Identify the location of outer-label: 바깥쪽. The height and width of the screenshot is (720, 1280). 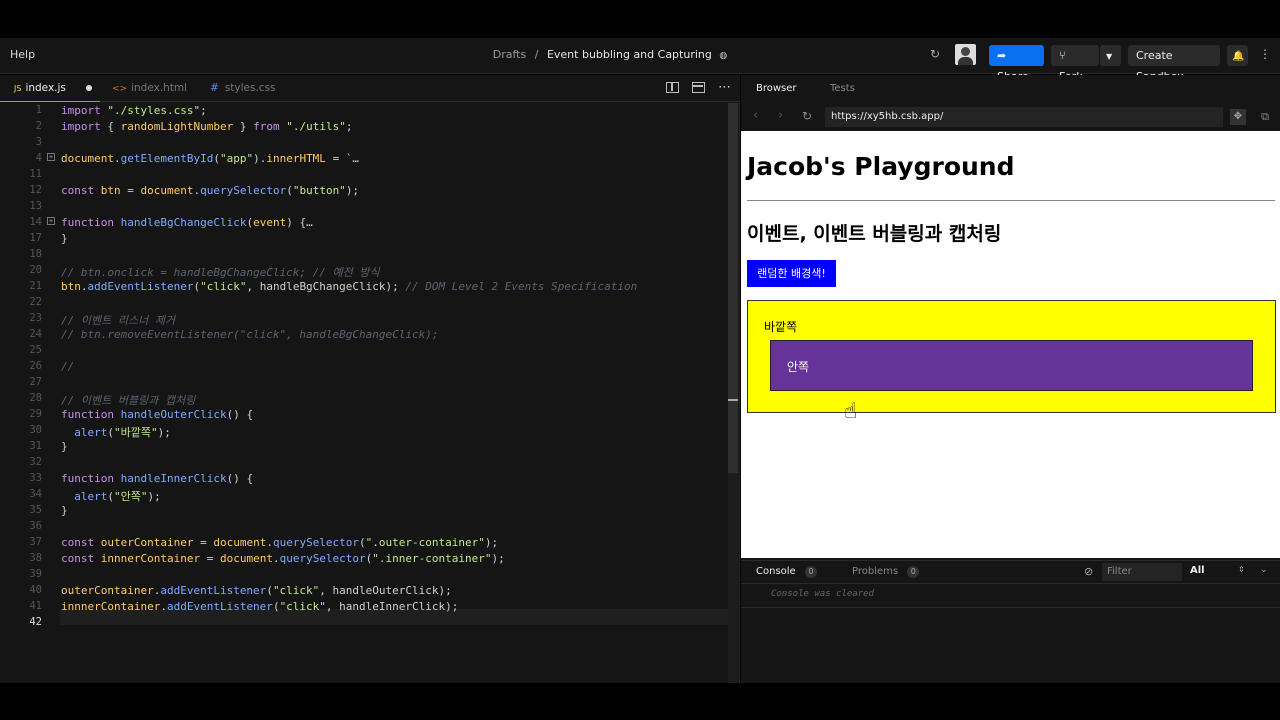
(781, 327).